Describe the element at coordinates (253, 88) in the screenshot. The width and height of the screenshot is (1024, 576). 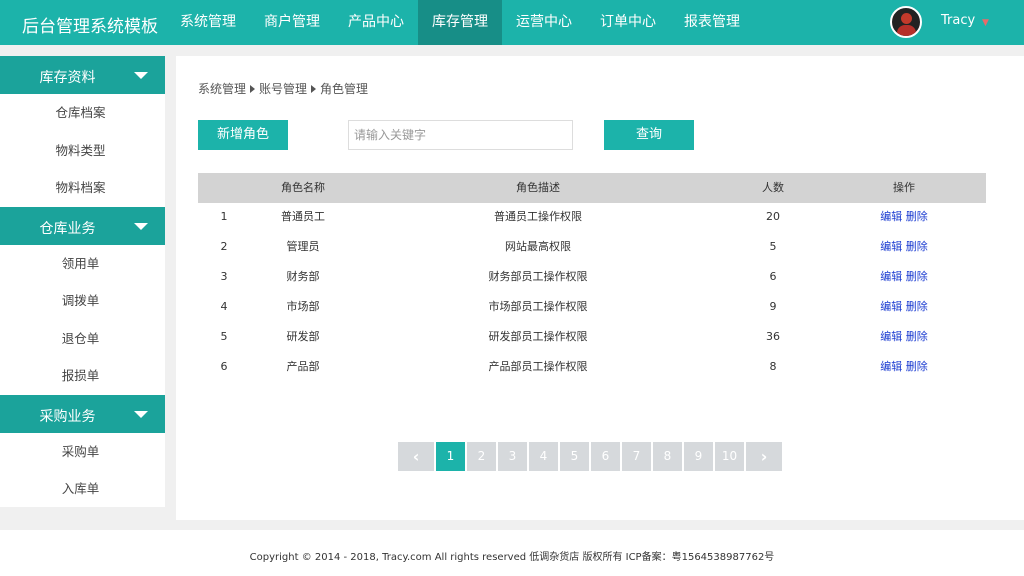
I see `caret-right-icon` at that location.